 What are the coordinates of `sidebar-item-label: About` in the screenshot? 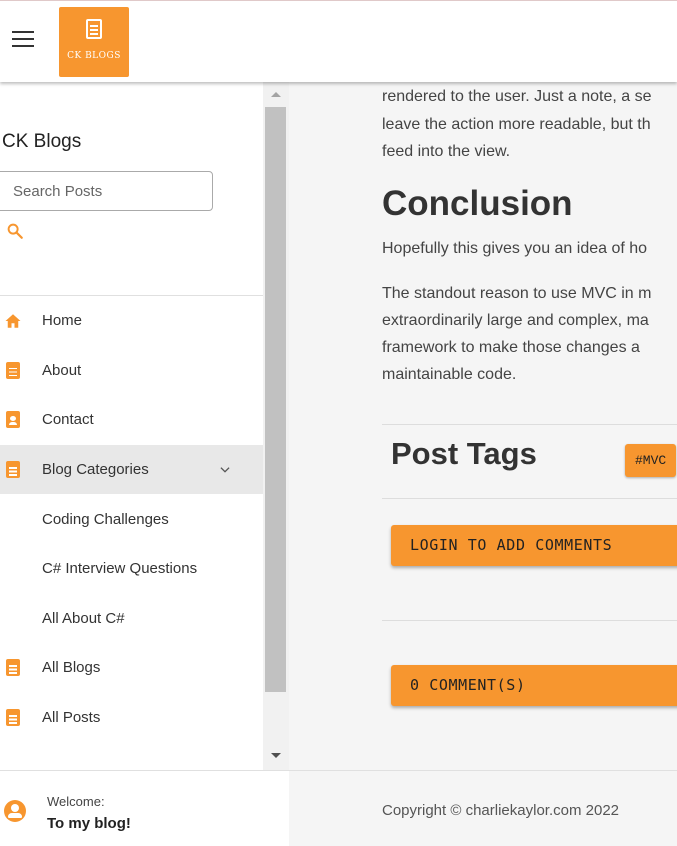 It's located at (62, 370).